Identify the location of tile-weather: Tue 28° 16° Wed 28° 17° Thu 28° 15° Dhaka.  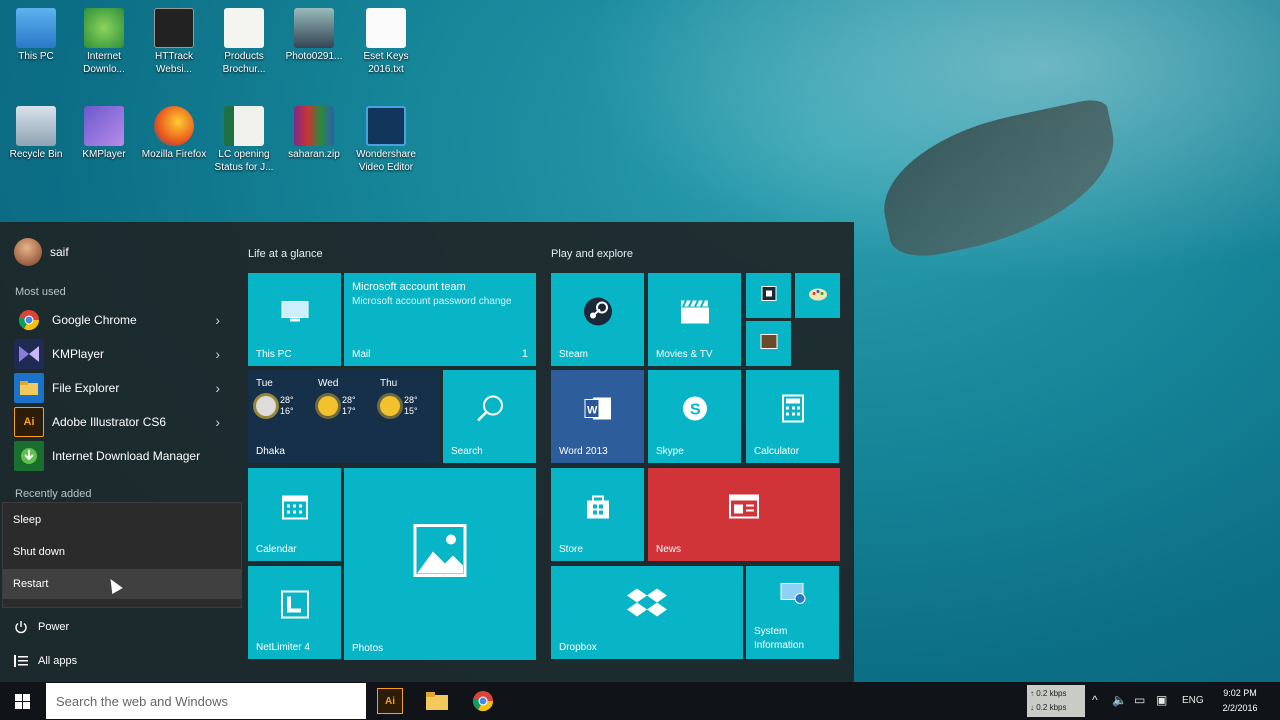
(344, 416).